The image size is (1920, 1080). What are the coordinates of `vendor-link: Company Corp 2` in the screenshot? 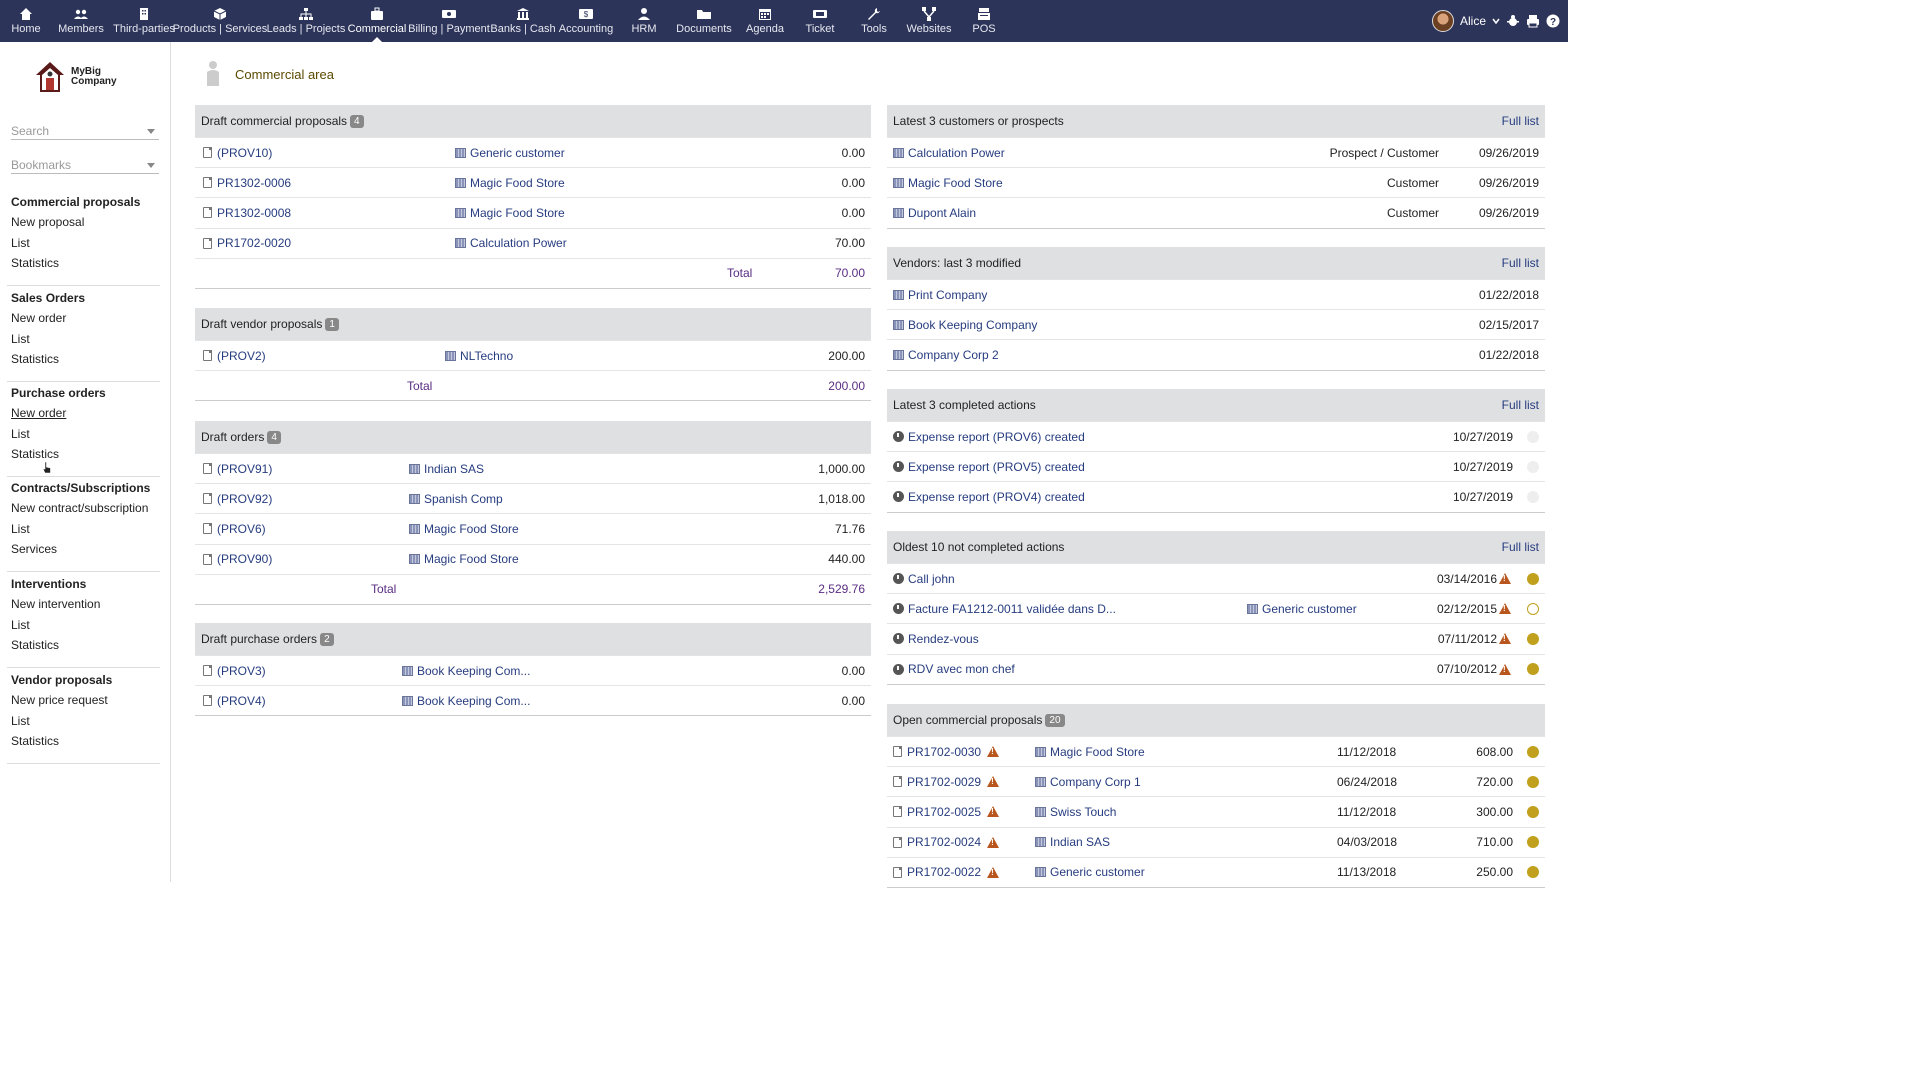 It's located at (946, 355).